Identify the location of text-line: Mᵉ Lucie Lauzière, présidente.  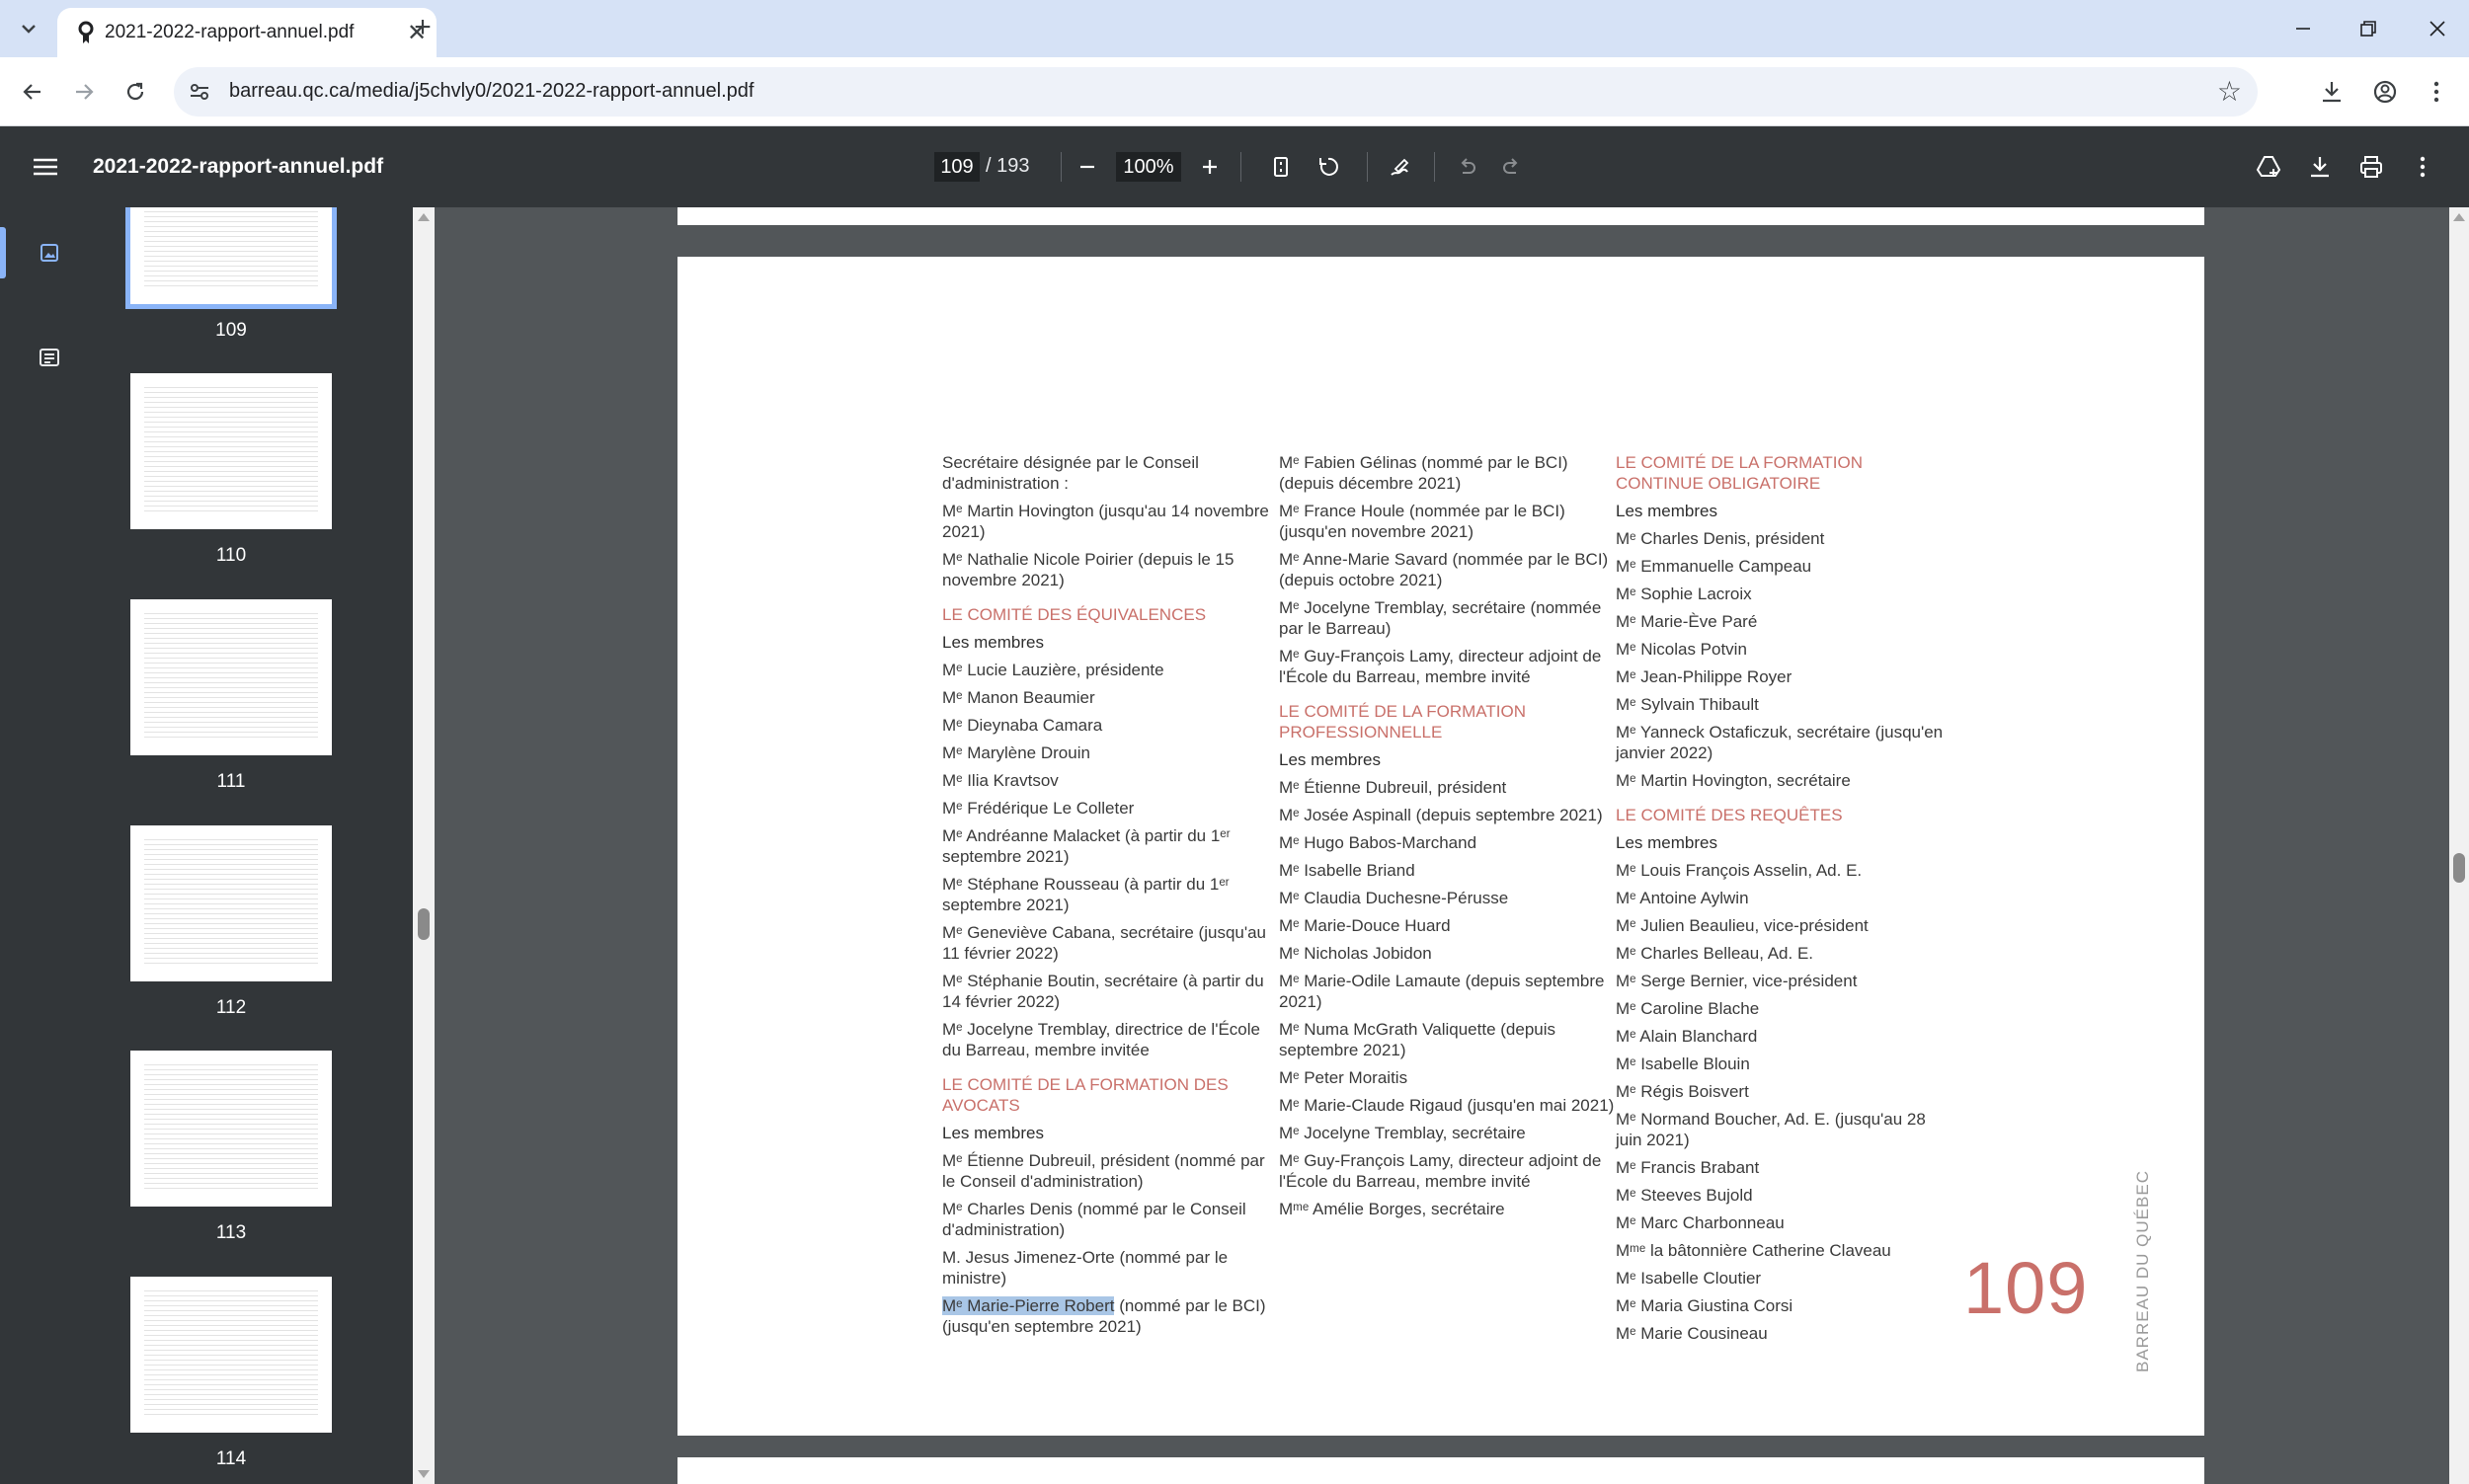
(1053, 670).